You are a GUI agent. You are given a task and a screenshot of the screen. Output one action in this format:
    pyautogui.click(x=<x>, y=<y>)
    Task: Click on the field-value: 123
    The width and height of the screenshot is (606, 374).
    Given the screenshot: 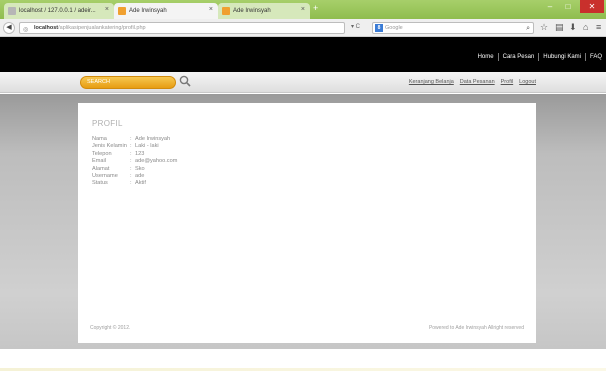 What is the action you would take?
    pyautogui.click(x=140, y=153)
    